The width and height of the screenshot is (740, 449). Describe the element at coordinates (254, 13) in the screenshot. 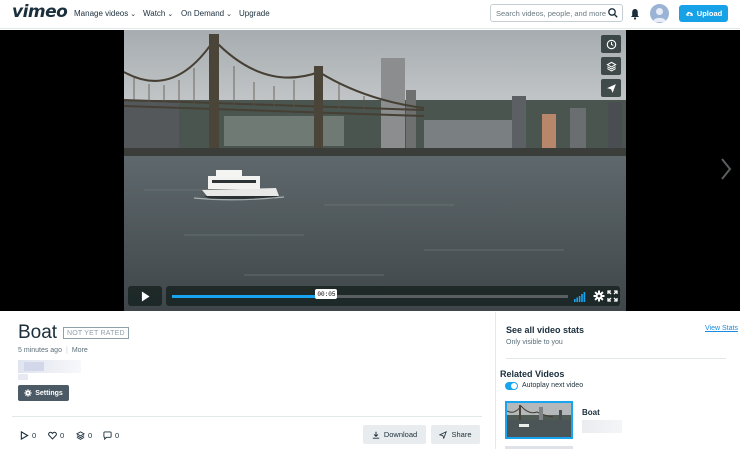

I see `nav-upgrade: Upgrade` at that location.